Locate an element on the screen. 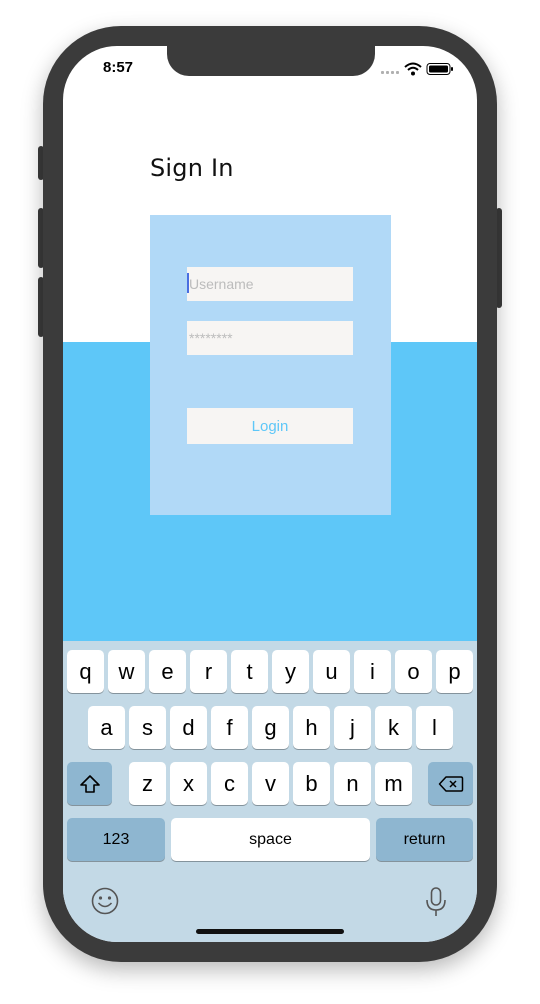 The image size is (540, 1004). key-z: z is located at coordinates (147, 783).